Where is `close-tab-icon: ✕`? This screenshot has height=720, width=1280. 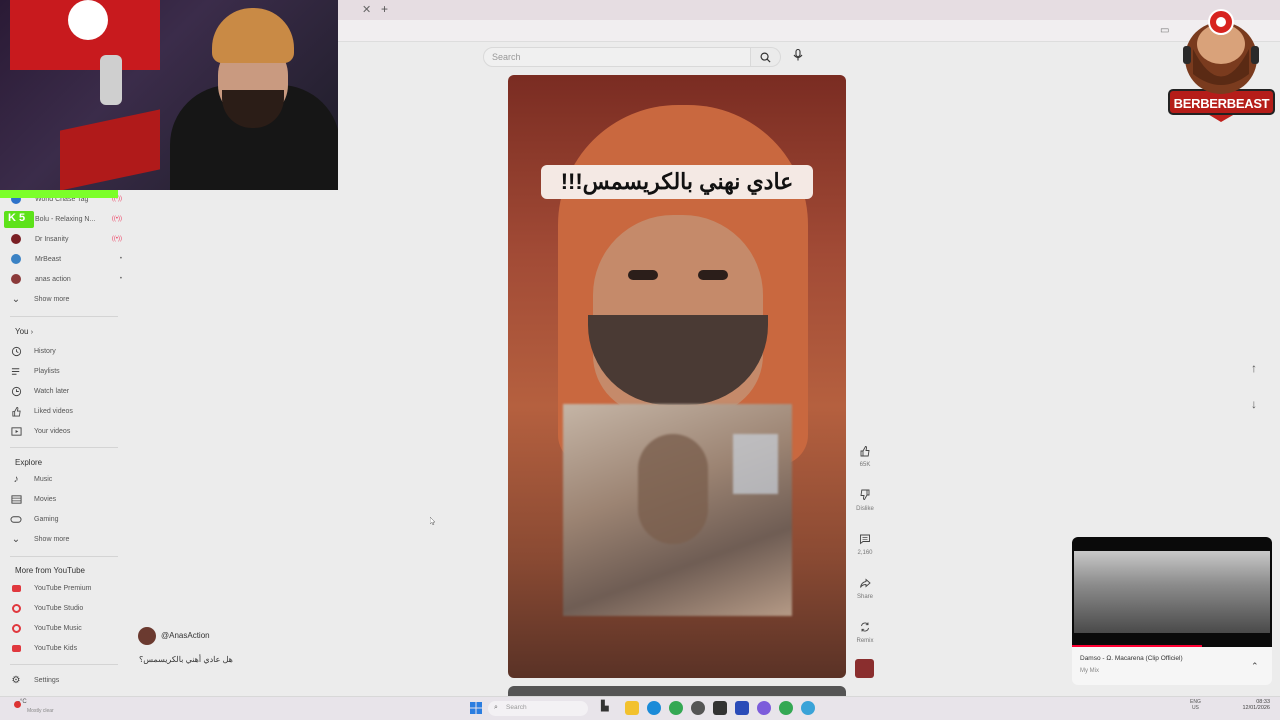 close-tab-icon: ✕ is located at coordinates (366, 9).